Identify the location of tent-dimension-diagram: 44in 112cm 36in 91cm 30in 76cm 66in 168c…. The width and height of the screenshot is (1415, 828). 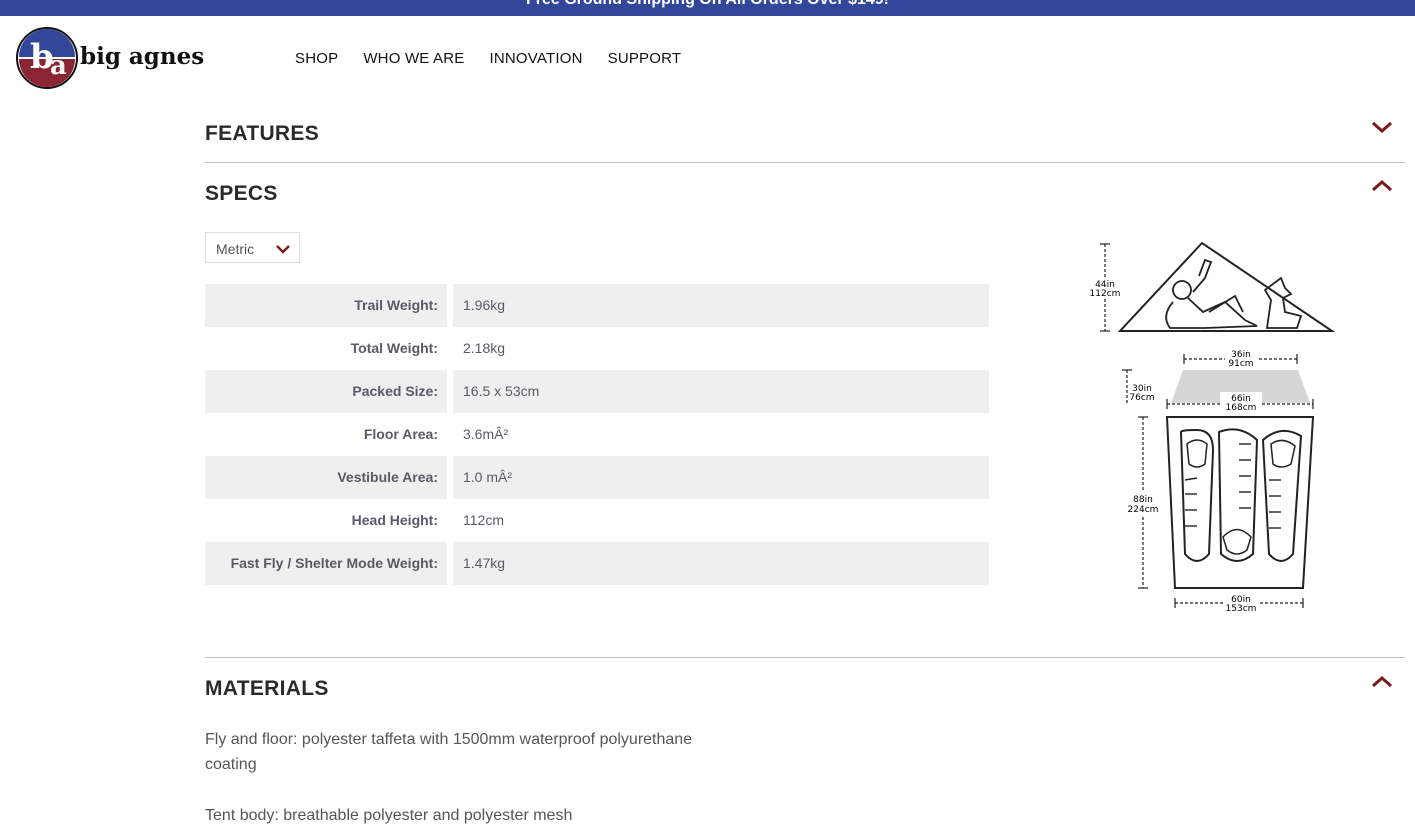
(1213, 427).